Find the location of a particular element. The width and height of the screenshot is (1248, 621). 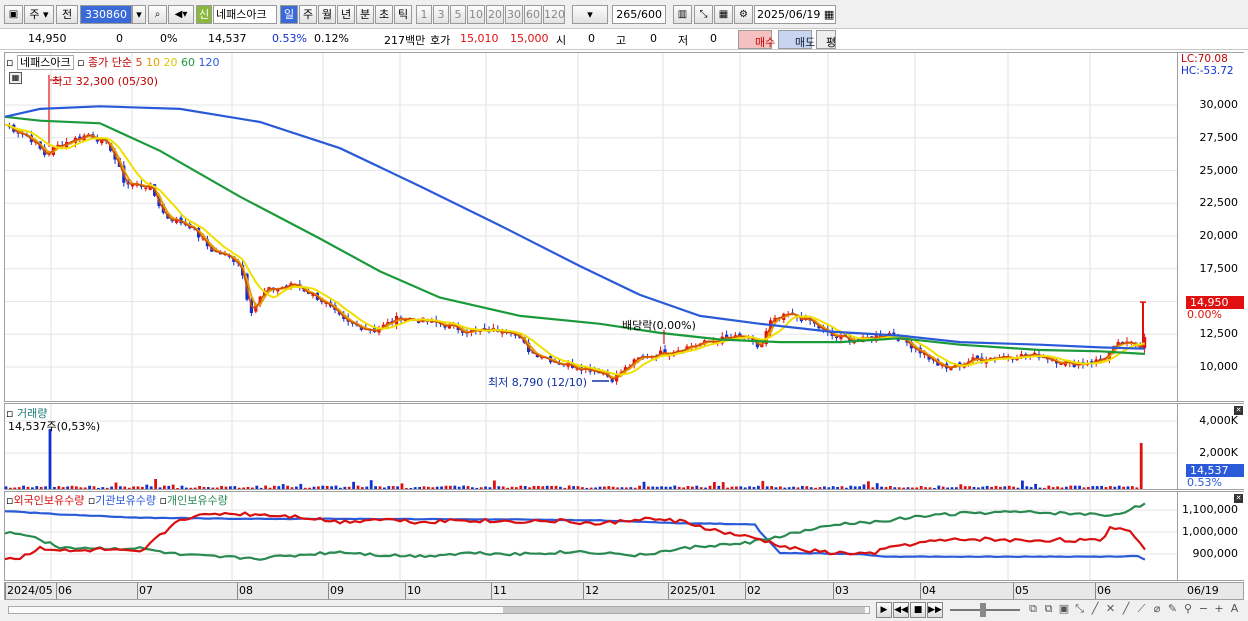

holding-pane-close-icon: ✕ is located at coordinates (1238, 498).